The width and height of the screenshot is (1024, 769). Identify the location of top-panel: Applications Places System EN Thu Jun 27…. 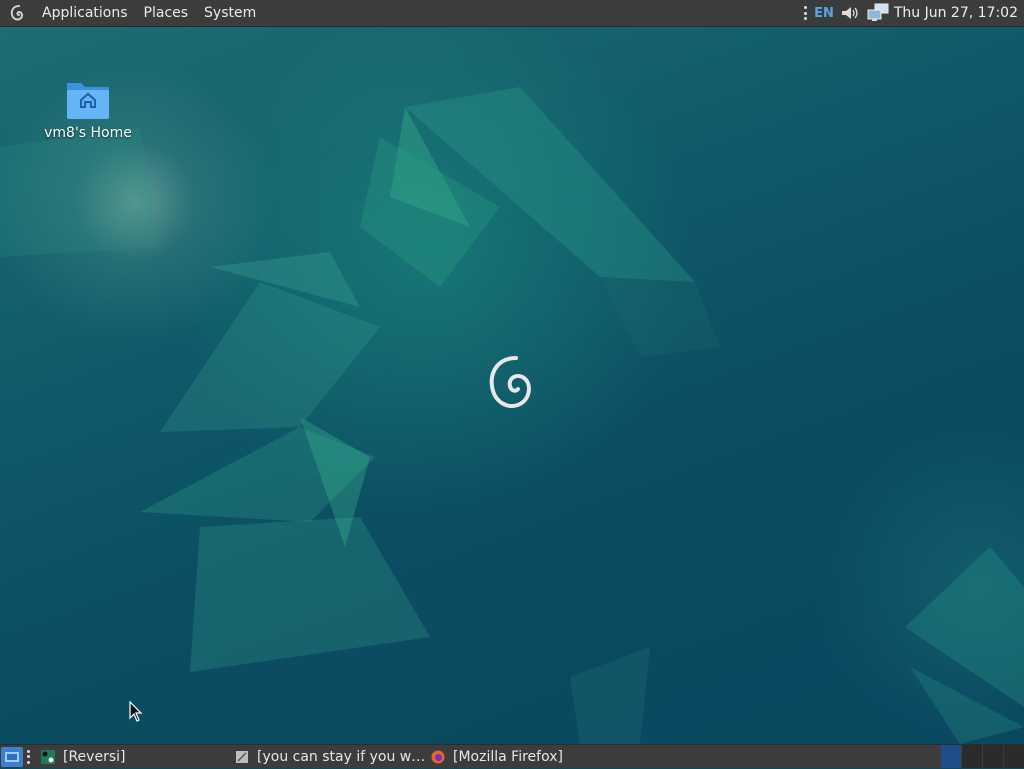
(512, 13).